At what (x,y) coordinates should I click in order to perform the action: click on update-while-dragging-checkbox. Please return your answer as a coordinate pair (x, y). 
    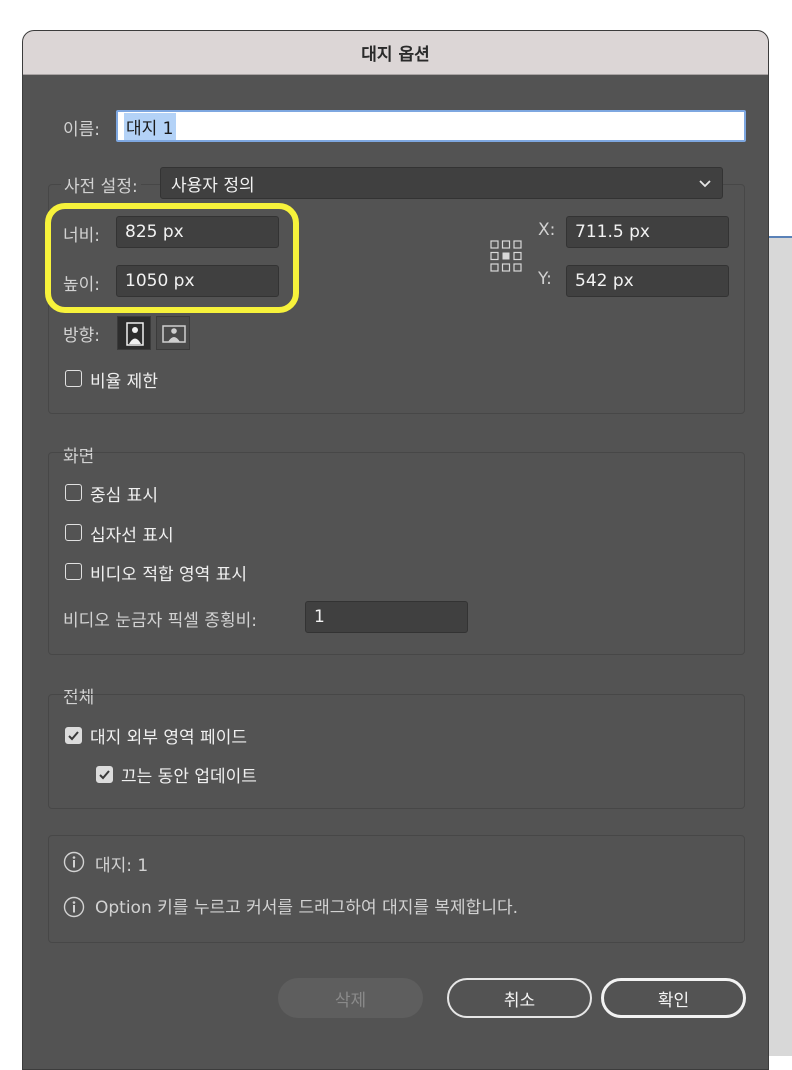
    Looking at the image, I should click on (104, 774).